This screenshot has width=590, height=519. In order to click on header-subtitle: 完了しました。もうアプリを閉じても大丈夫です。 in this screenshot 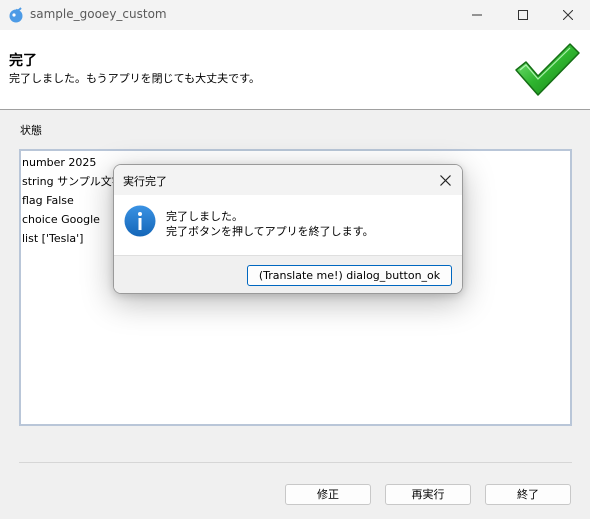, I will do `click(135, 78)`.